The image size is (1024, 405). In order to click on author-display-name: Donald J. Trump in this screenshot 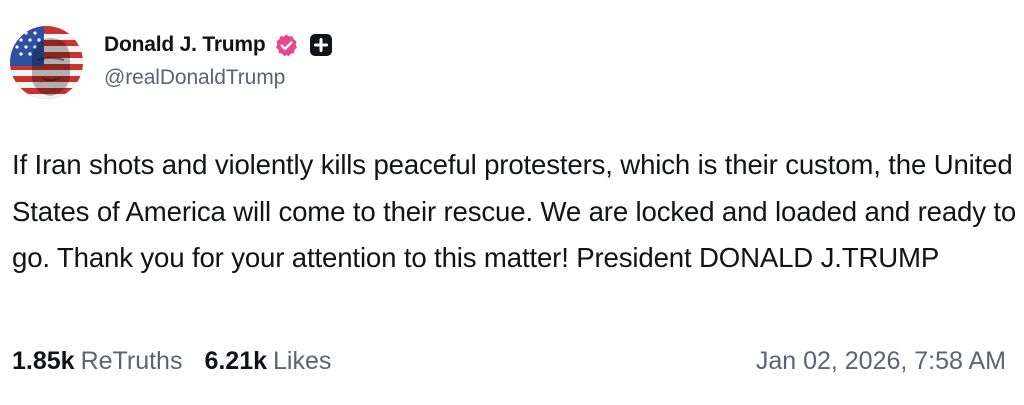, I will do `click(185, 45)`.